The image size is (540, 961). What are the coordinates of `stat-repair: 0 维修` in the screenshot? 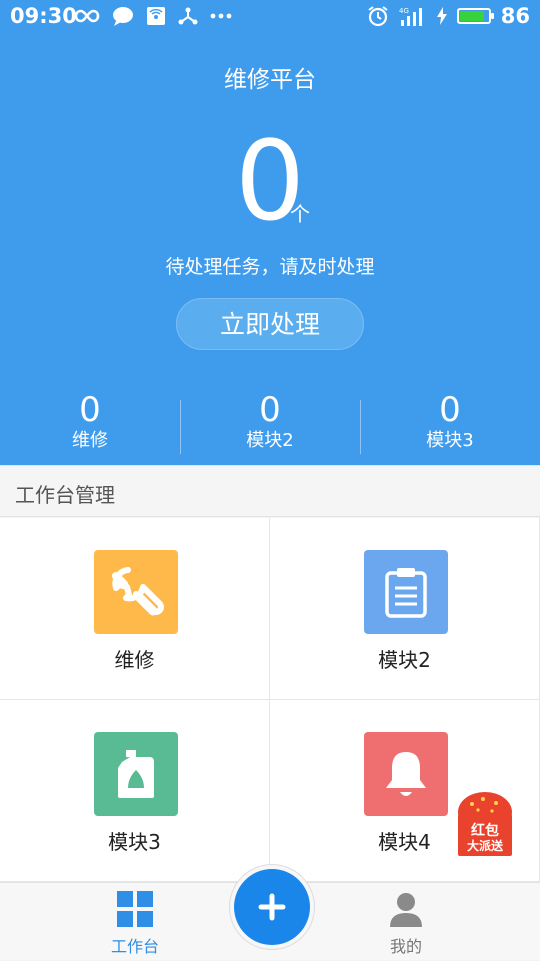 It's located at (90, 425).